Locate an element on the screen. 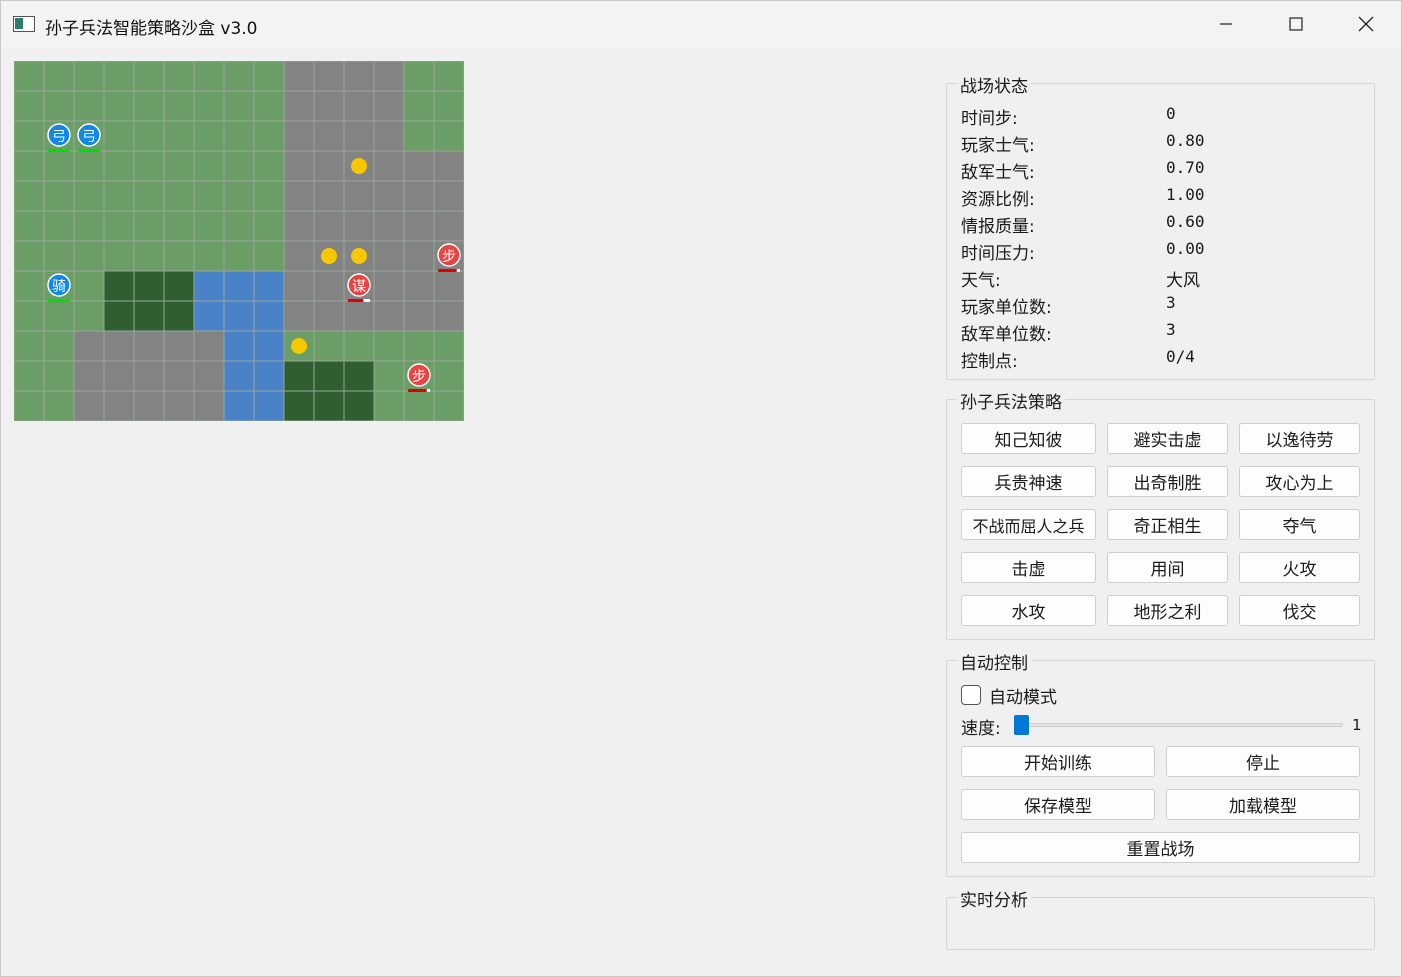 Image resolution: width=1402 pixels, height=977 pixels. strategy-button: 出奇制胜 is located at coordinates (1167, 481).